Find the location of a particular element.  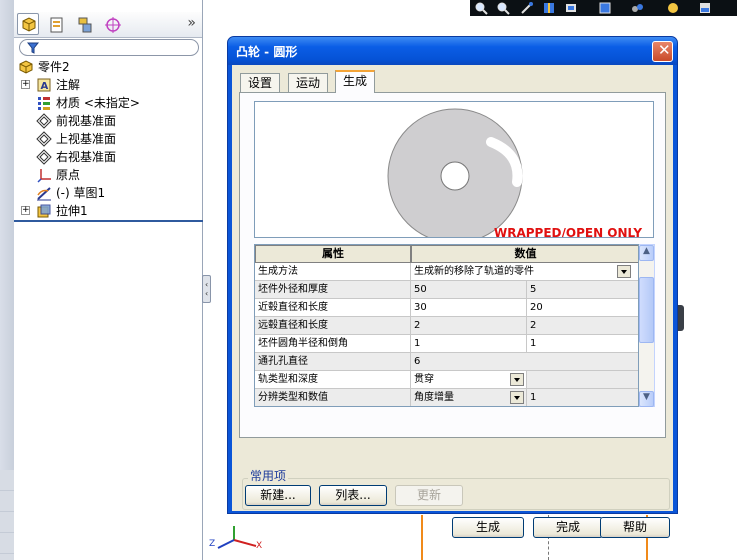

row-property: 轨类型和深度 is located at coordinates (333, 379).